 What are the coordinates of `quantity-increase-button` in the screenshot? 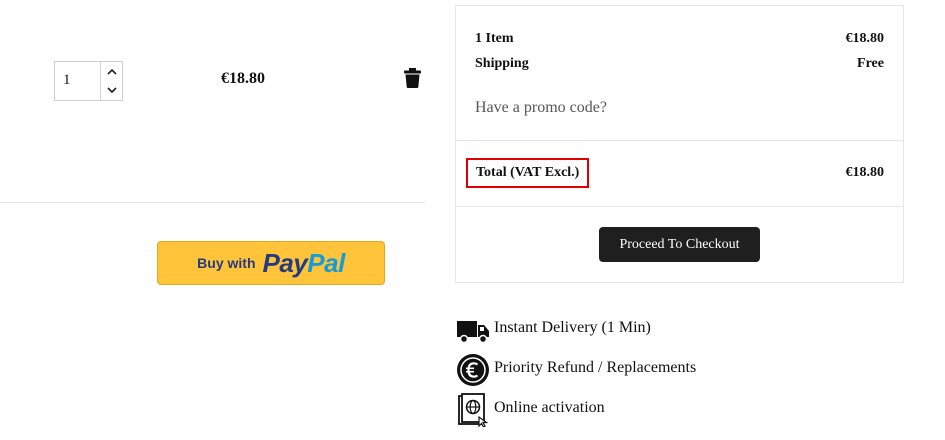 It's located at (112, 71).